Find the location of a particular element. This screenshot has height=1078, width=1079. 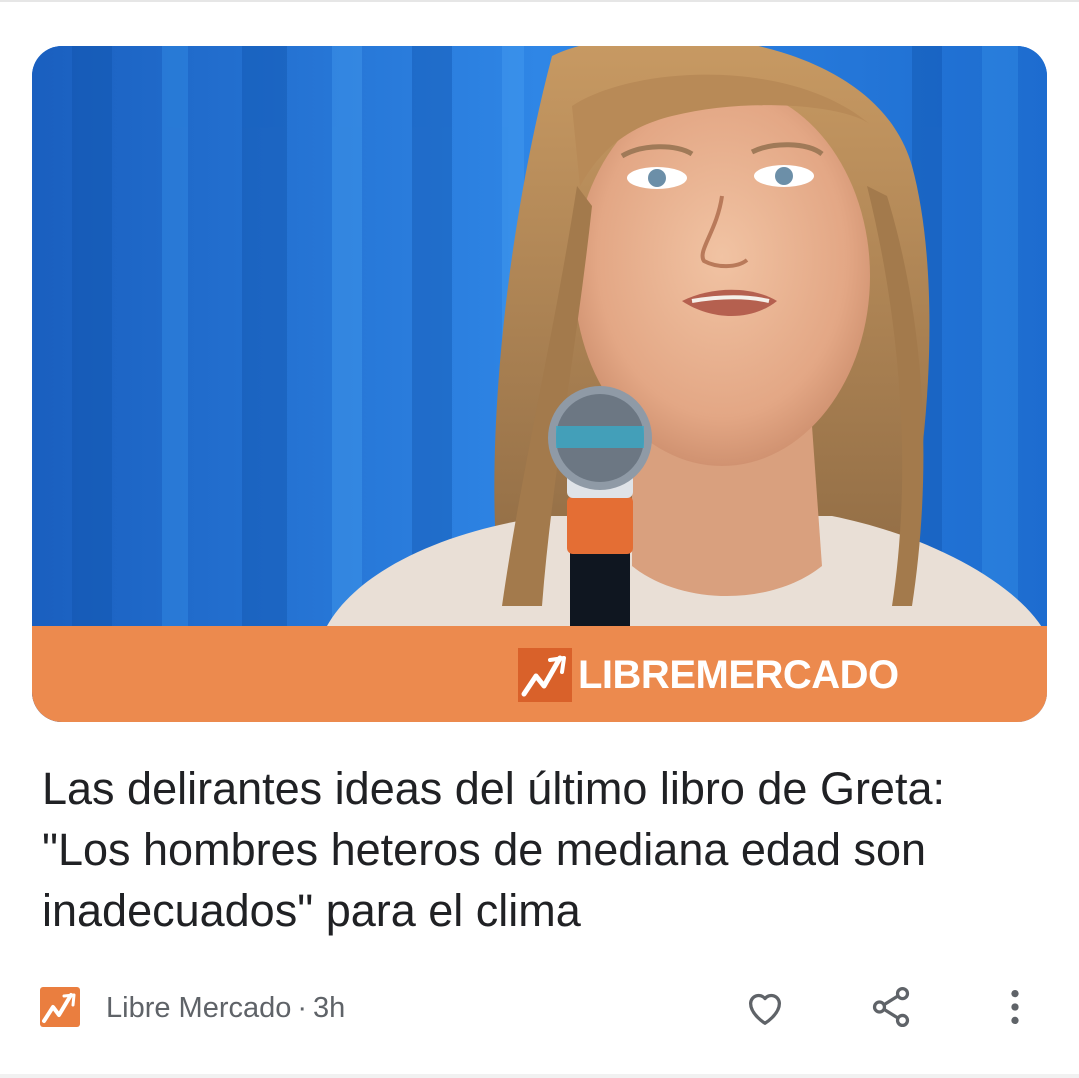

more-vertical-icon is located at coordinates (1015, 1007).